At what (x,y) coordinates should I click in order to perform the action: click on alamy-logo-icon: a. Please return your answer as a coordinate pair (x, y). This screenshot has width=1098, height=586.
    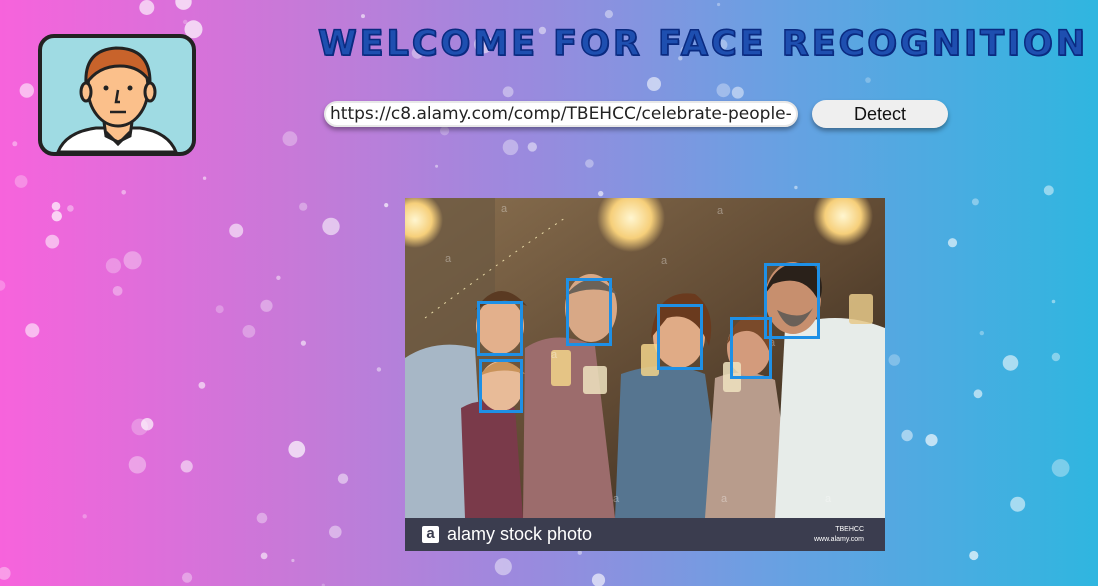
    Looking at the image, I should click on (430, 534).